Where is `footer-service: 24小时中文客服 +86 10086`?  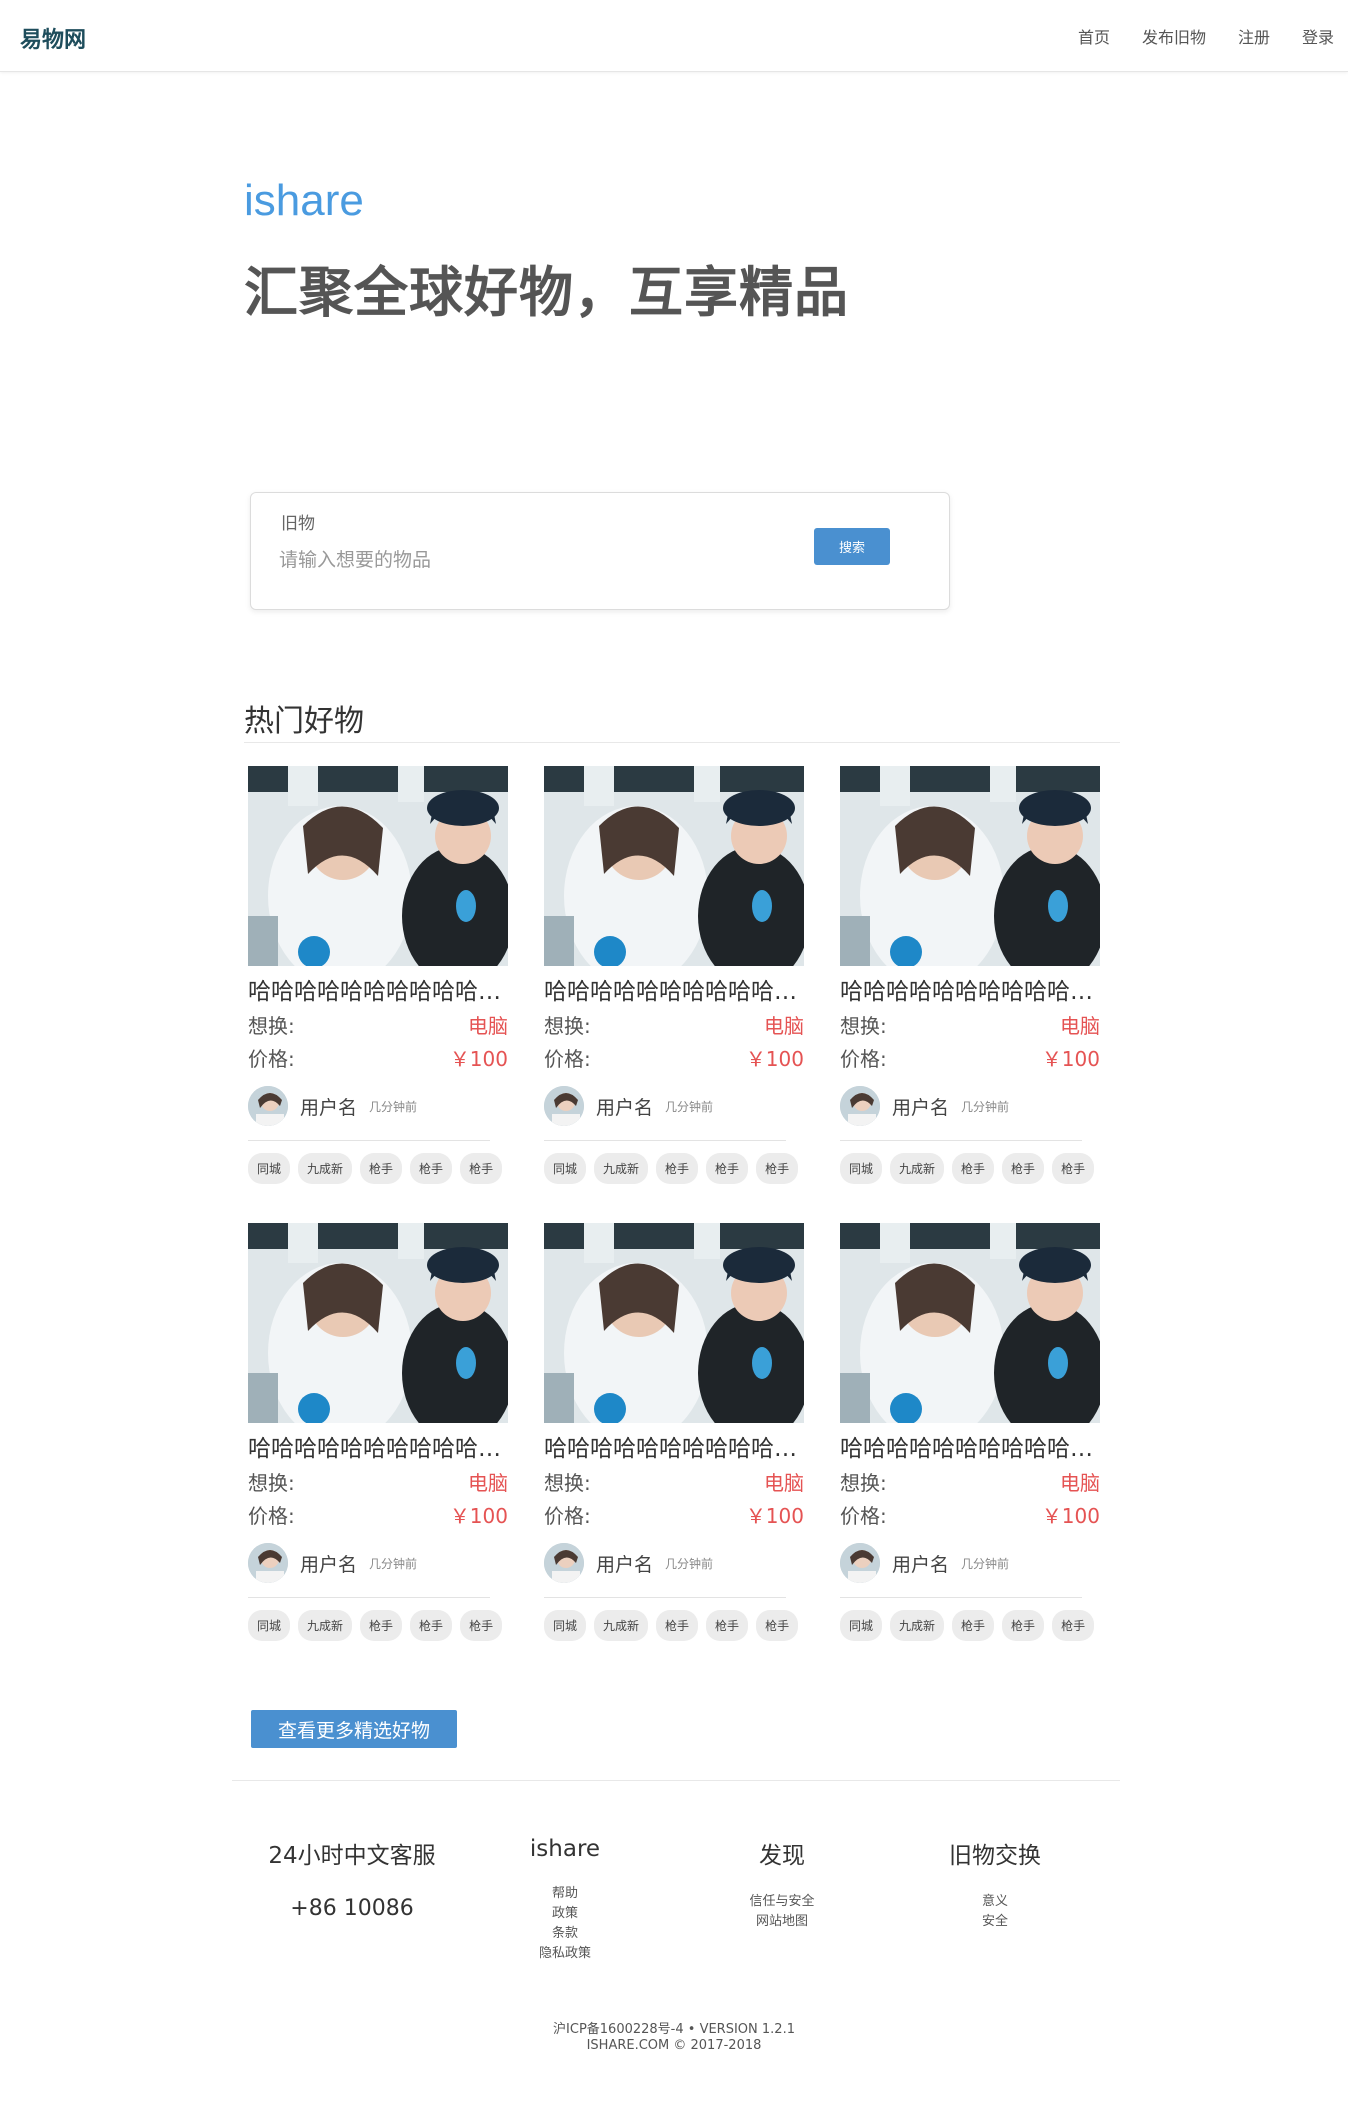
footer-service: 24小时中文客服 +86 10086 is located at coordinates (352, 1878).